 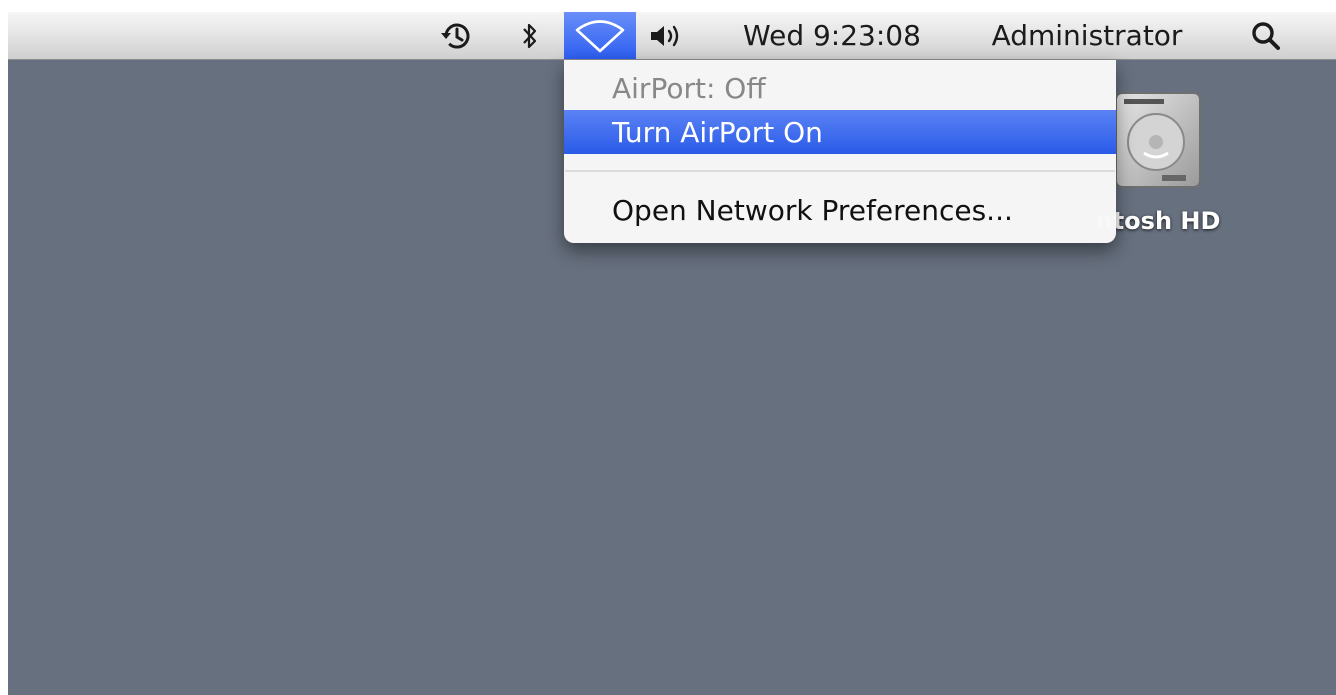 I want to click on airport-menu-extra, so click(x=600, y=35).